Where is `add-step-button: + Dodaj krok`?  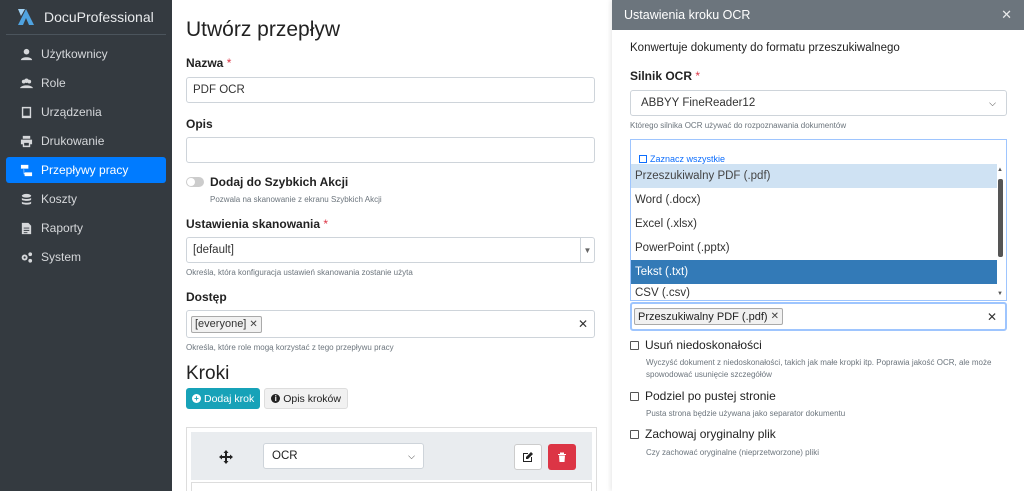 add-step-button: + Dodaj krok is located at coordinates (223, 398).